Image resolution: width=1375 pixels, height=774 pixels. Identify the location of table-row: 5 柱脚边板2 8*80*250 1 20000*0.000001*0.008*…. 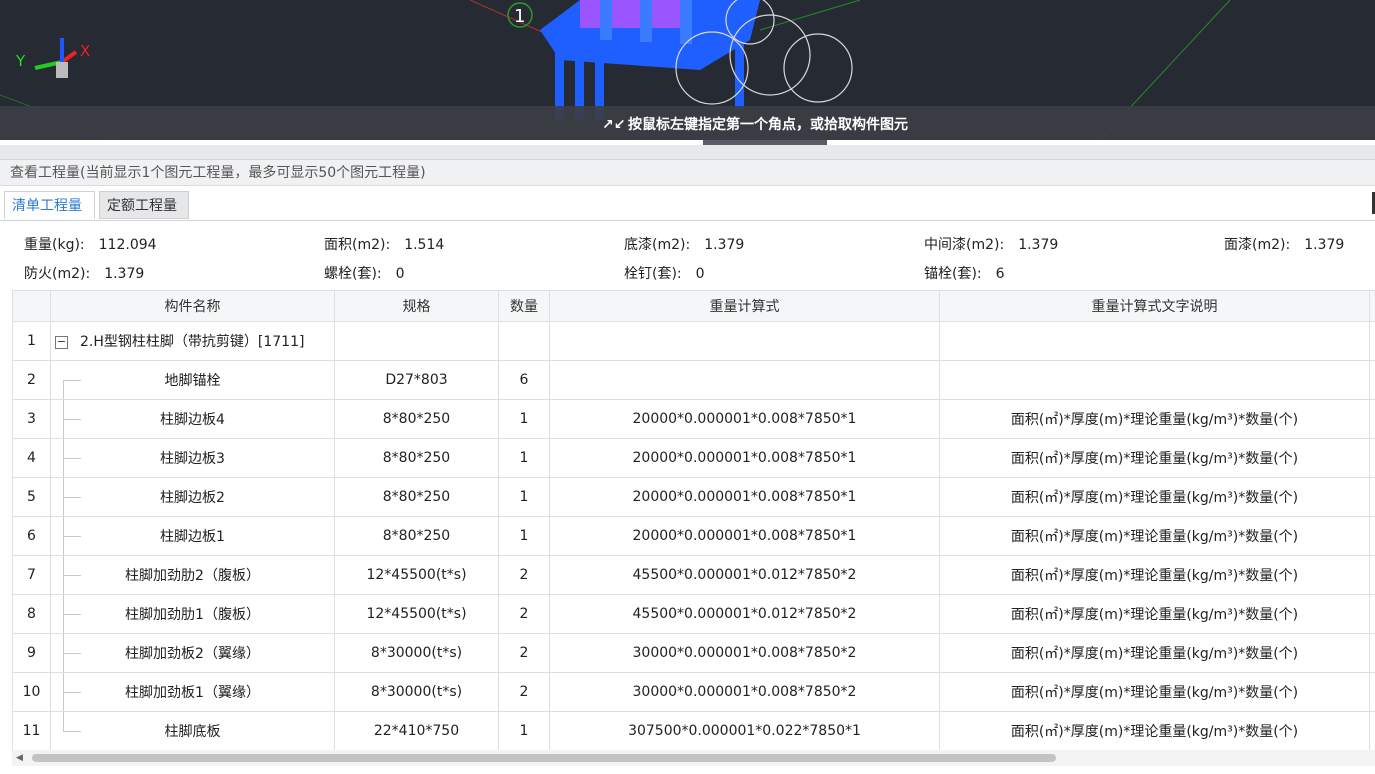
(693, 497).